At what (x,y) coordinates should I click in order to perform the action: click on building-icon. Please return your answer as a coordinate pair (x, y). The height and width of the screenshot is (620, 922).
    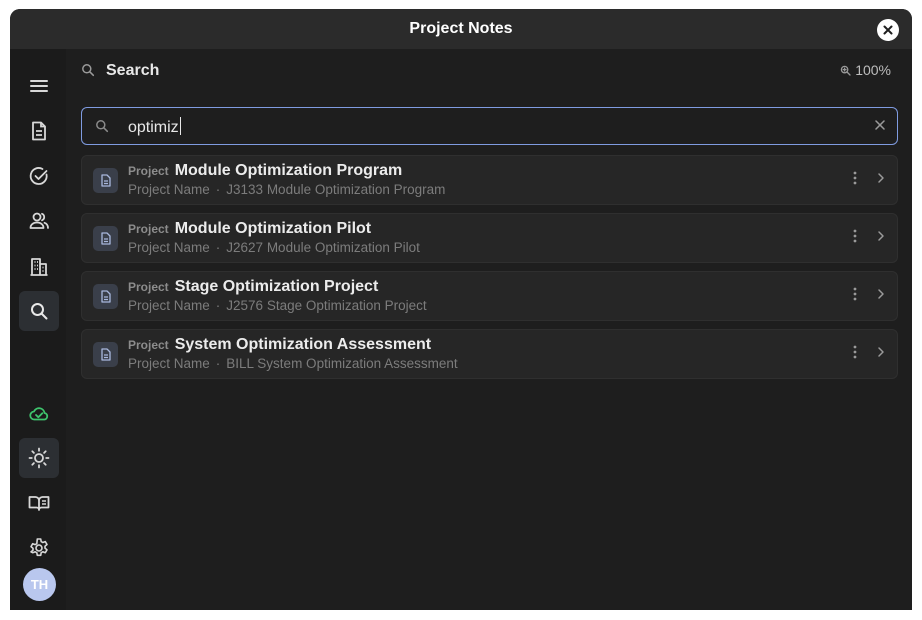
    Looking at the image, I should click on (39, 267).